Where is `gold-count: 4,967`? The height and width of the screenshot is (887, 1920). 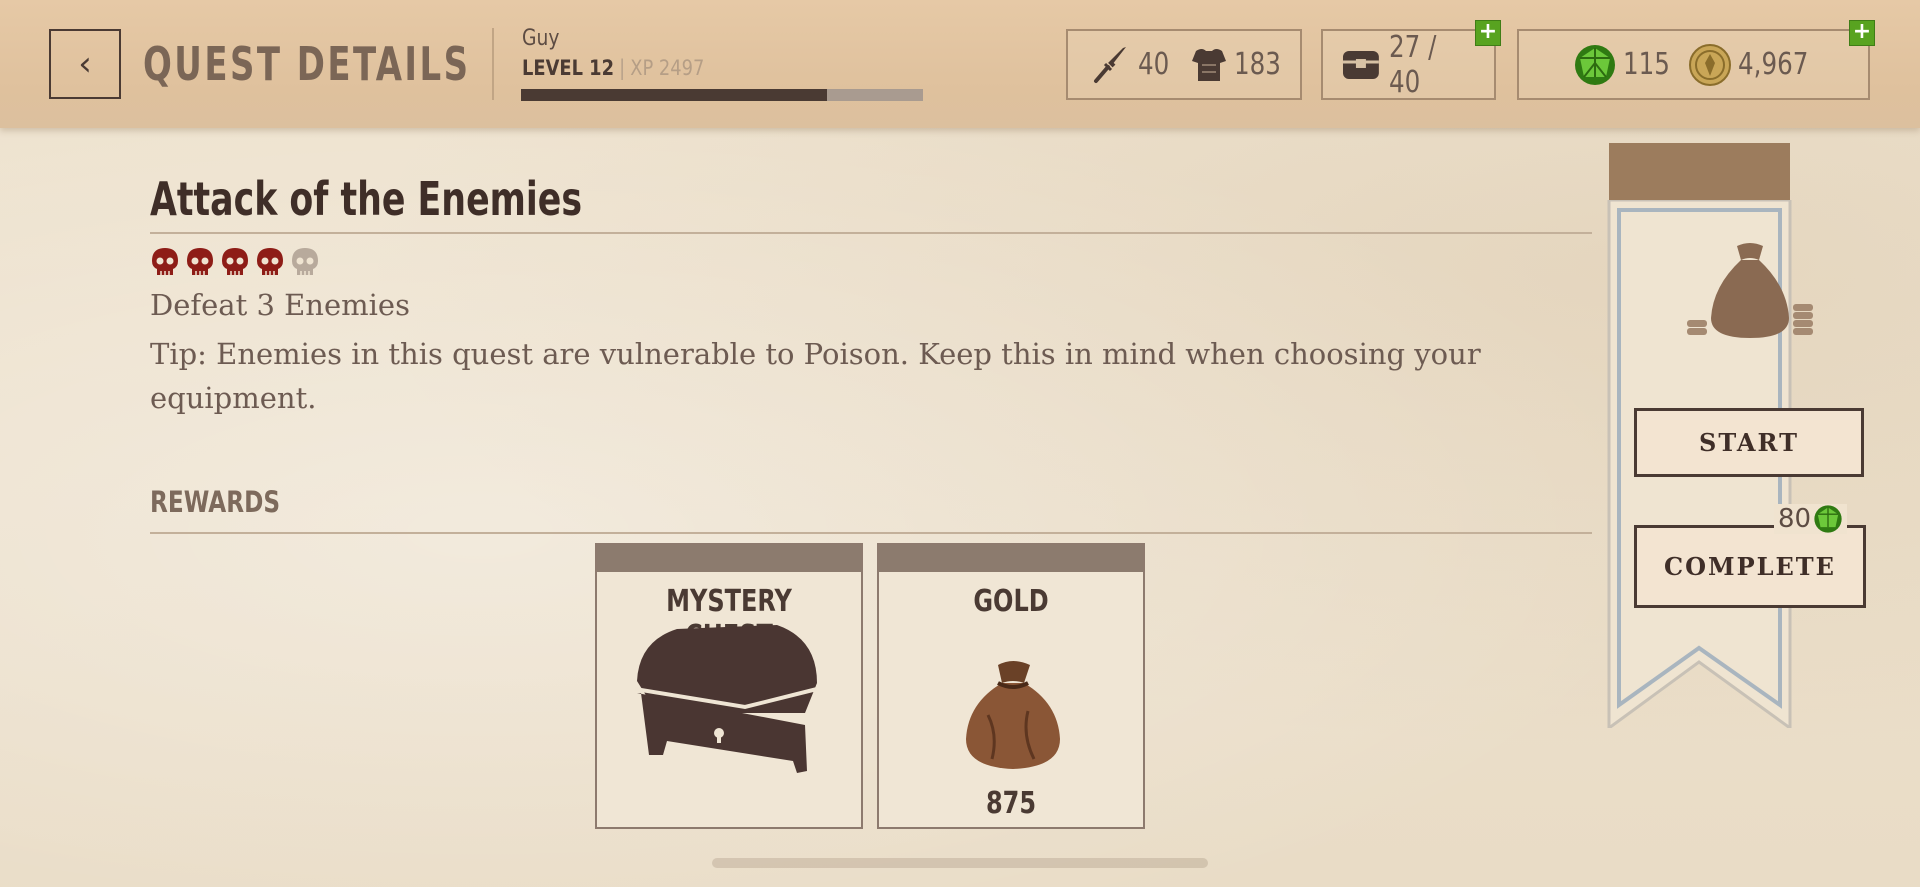
gold-count: 4,967 is located at coordinates (1773, 64).